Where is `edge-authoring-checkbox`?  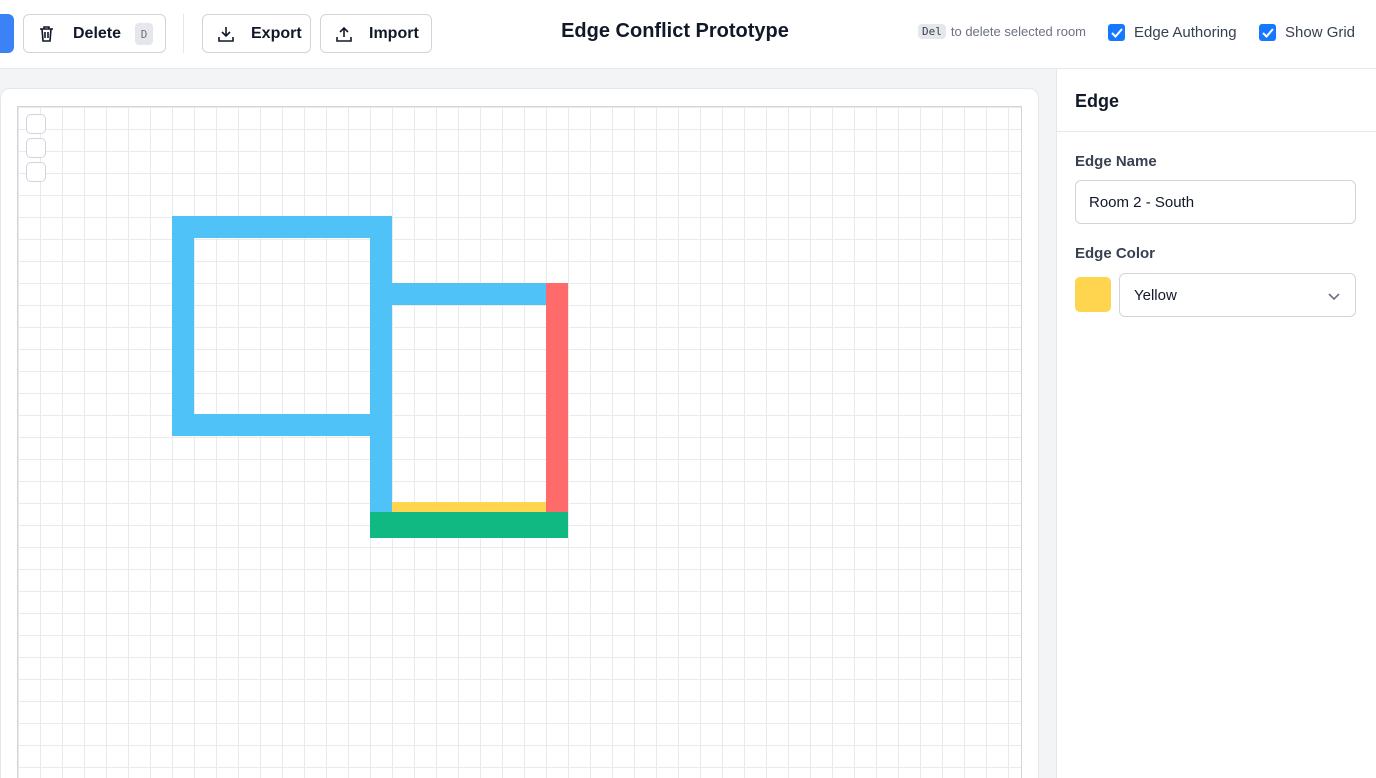 edge-authoring-checkbox is located at coordinates (1116, 32).